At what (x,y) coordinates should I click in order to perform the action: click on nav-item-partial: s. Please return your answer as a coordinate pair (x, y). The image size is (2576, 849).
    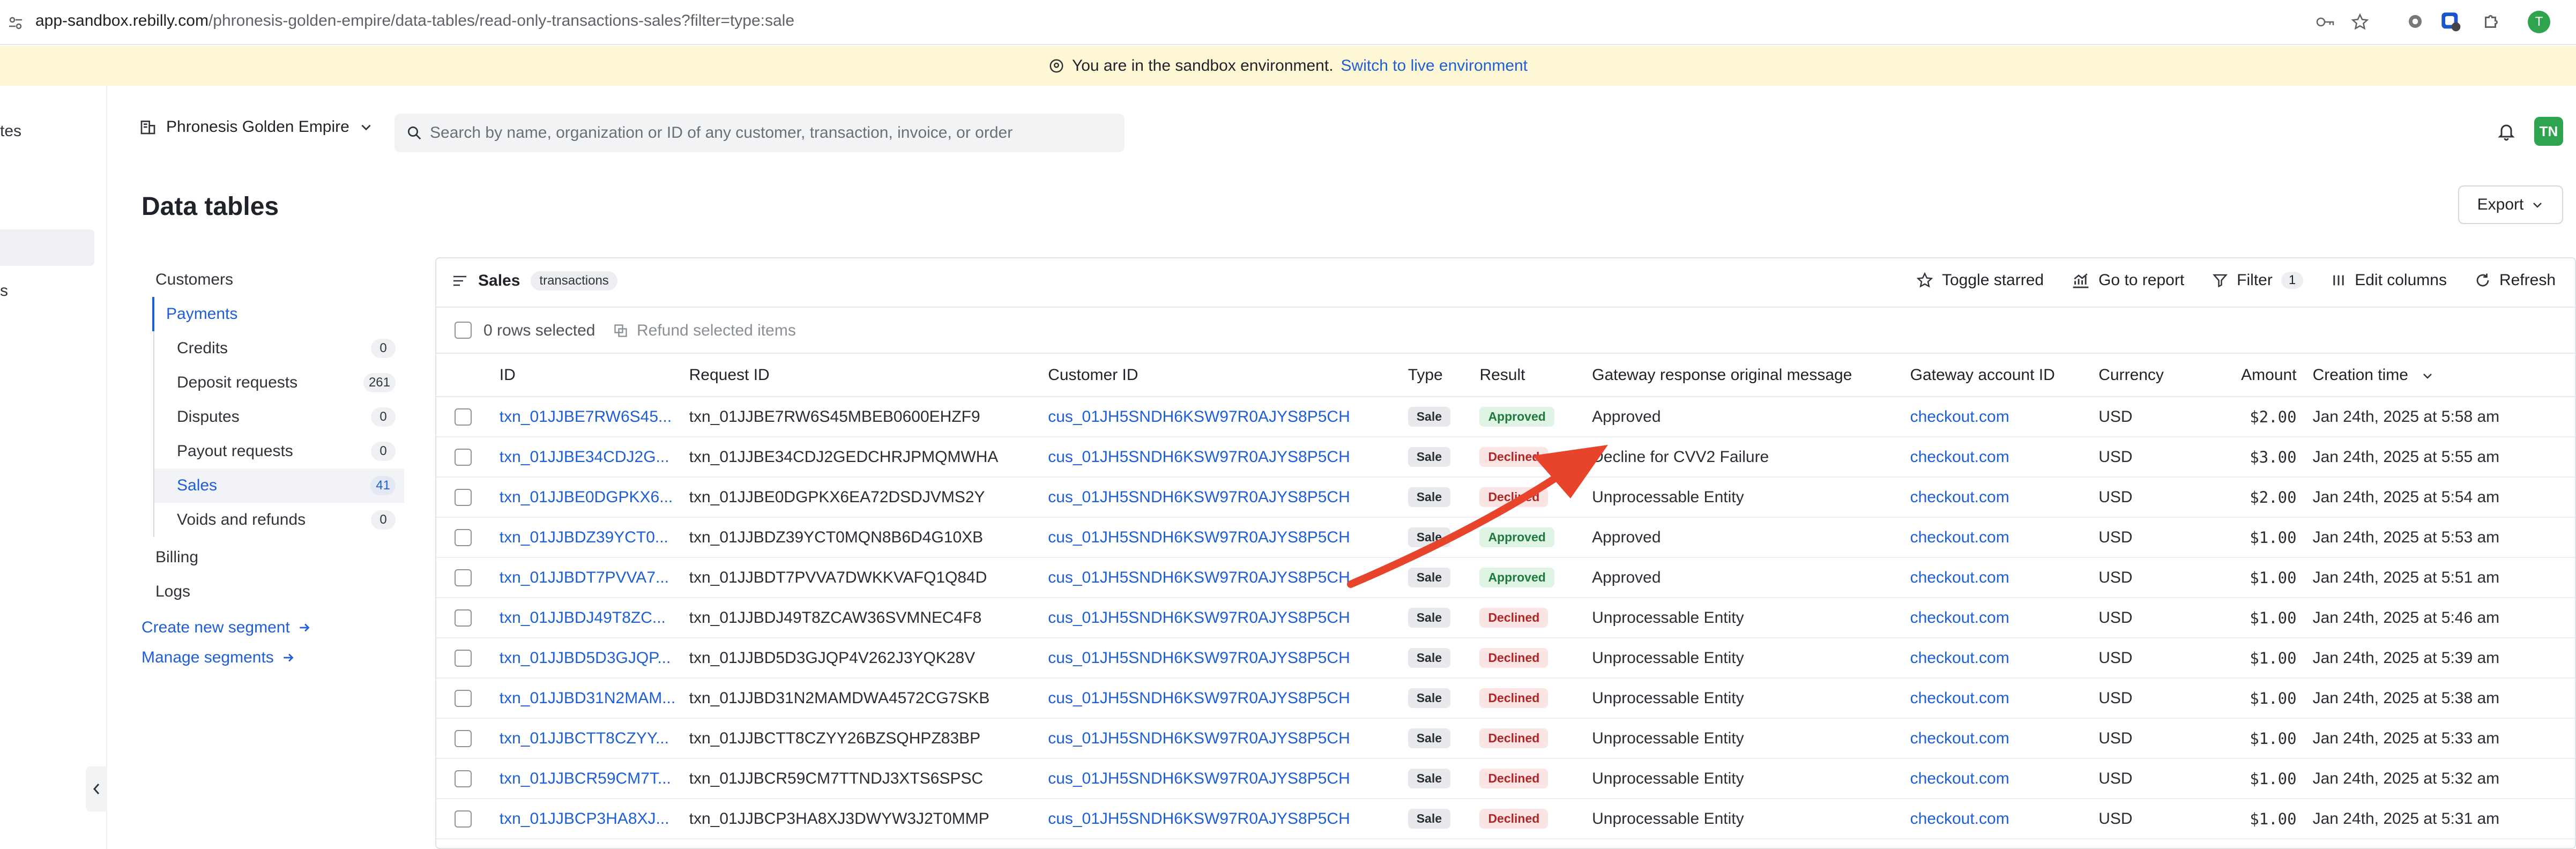
    Looking at the image, I should click on (4, 291).